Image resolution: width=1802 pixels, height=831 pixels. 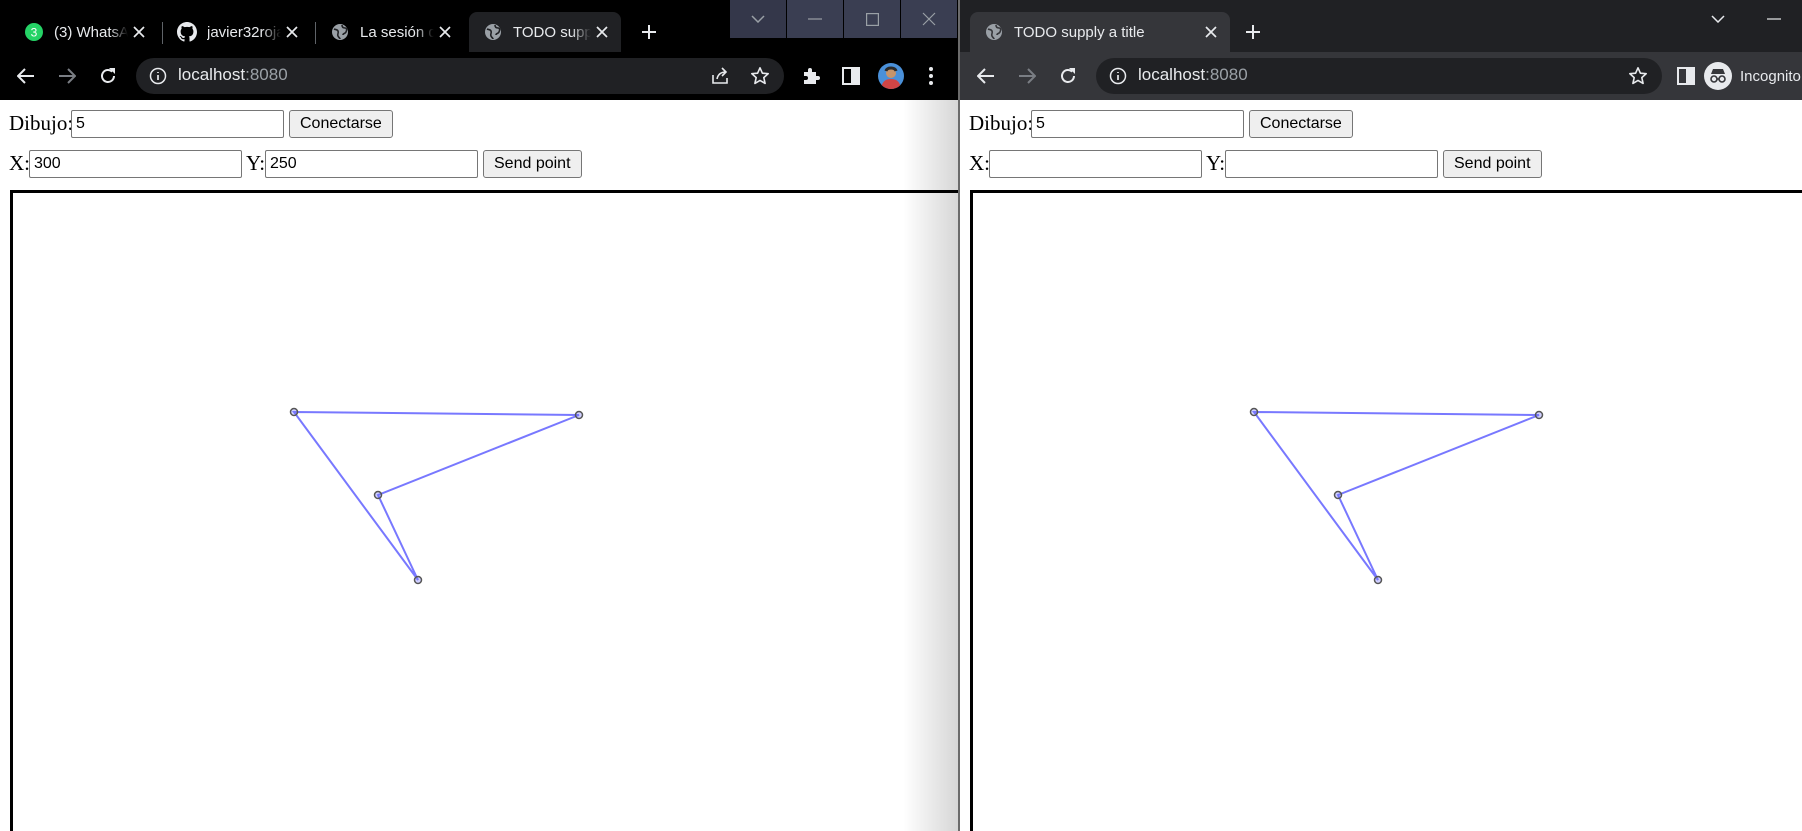 I want to click on tab-github: javier32rojas, so click(x=237, y=32).